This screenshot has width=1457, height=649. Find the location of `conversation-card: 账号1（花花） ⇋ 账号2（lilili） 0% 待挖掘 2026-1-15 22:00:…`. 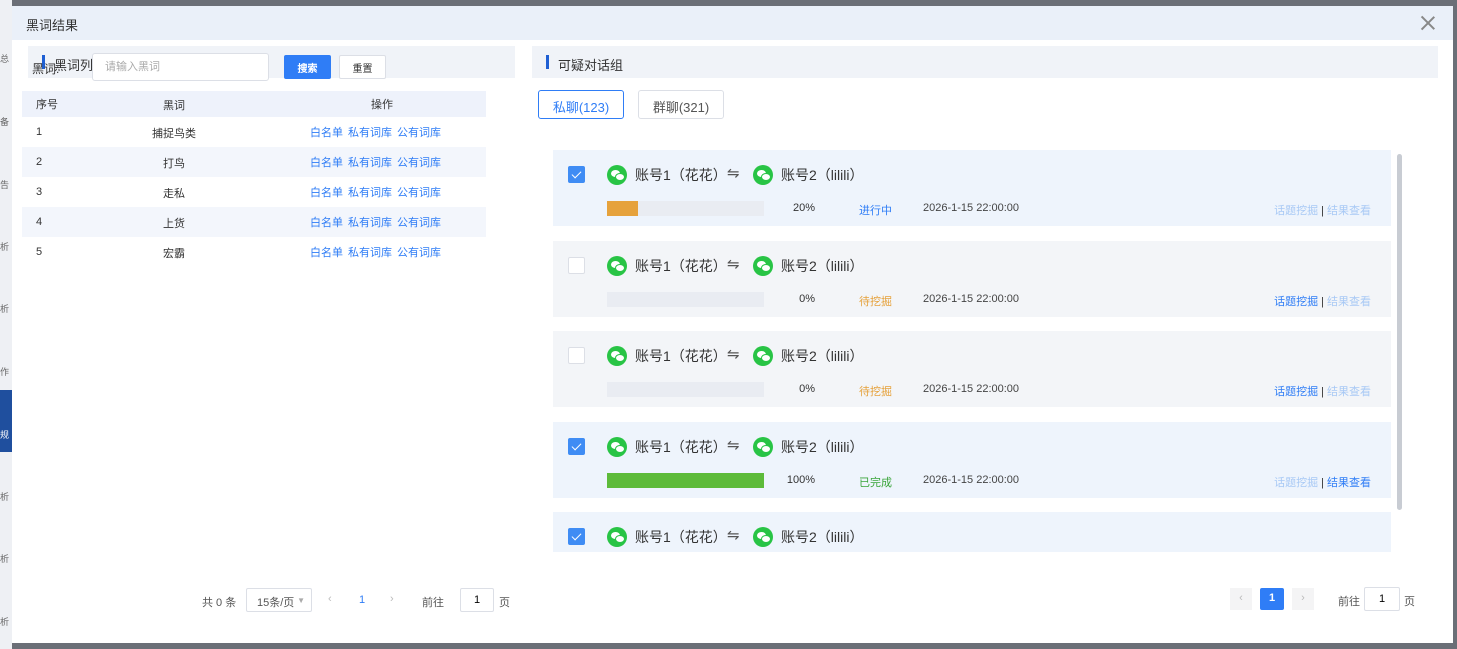

conversation-card: 账号1（花花） ⇋ 账号2（lilili） 0% 待挖掘 2026-1-15 22:00:… is located at coordinates (972, 369).